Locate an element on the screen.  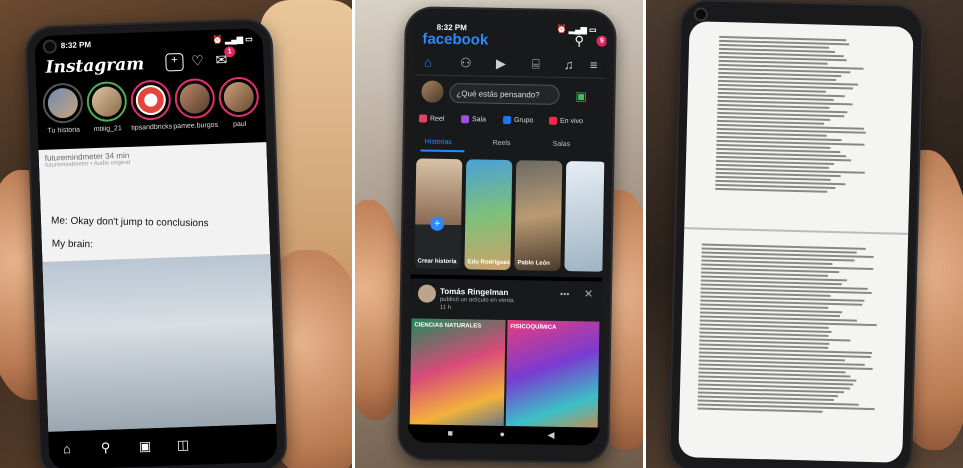
action-label: Reel is located at coordinates (437, 119).